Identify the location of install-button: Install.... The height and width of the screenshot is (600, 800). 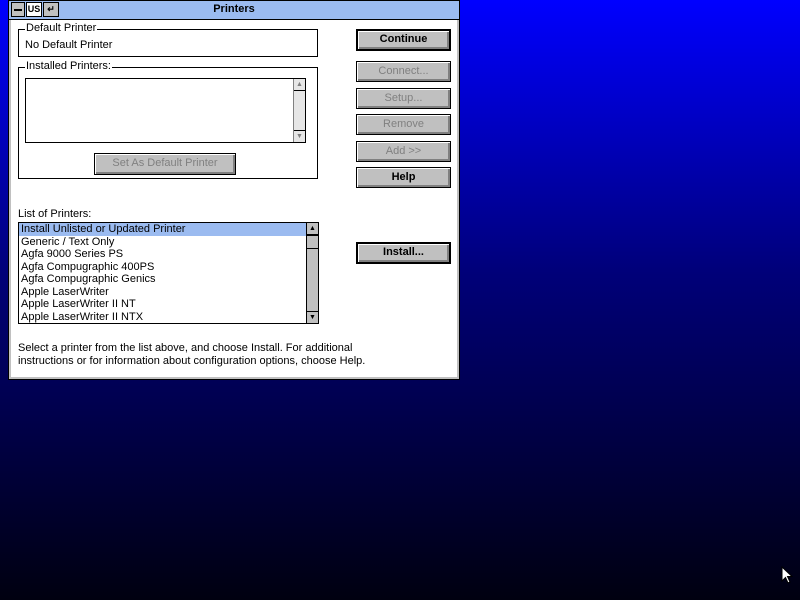
(403, 253).